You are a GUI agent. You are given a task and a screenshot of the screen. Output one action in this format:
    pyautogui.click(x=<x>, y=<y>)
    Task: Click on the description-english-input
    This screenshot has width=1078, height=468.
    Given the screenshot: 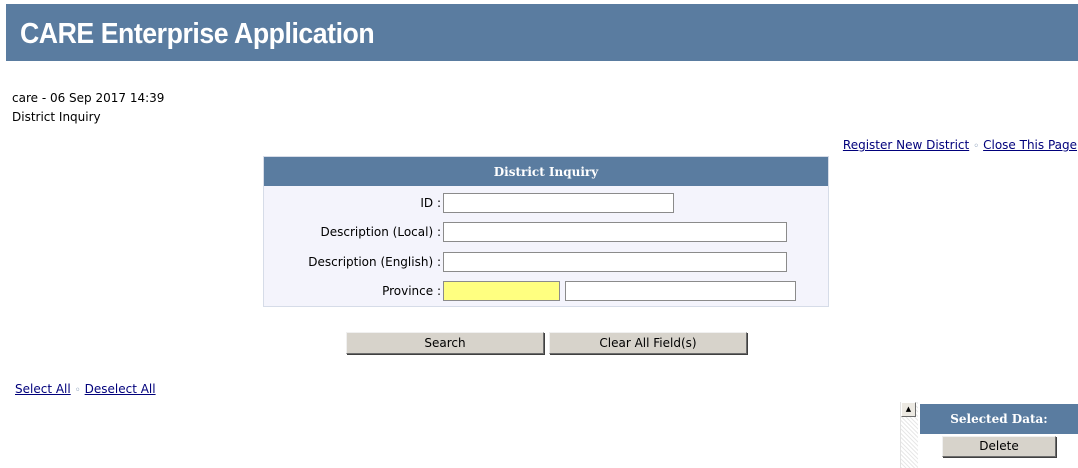 What is the action you would take?
    pyautogui.click(x=615, y=262)
    